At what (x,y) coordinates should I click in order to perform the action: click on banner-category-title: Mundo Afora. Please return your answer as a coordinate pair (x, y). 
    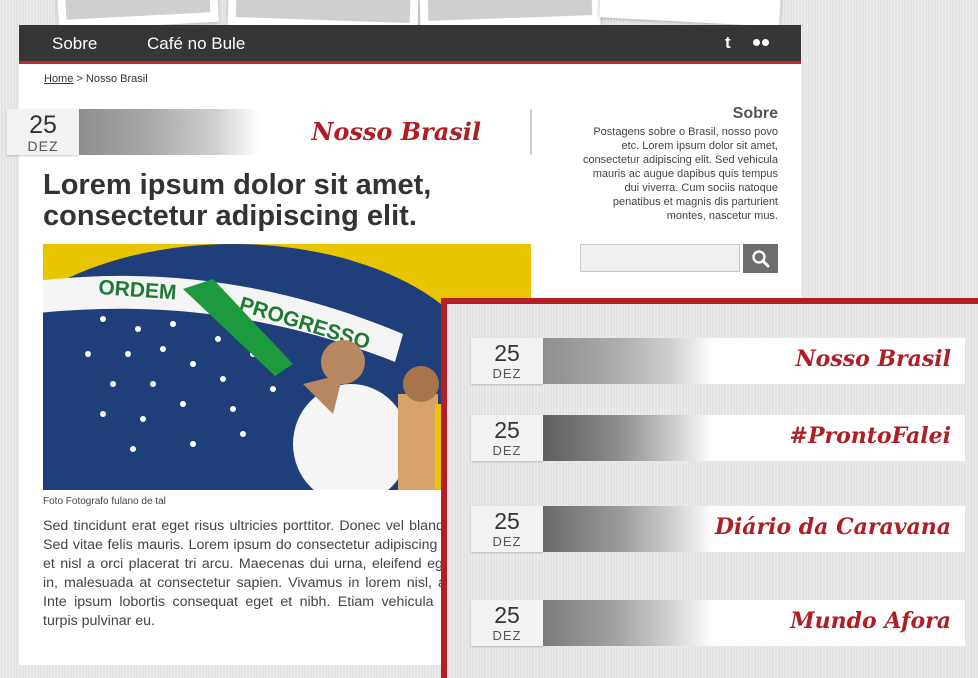
    Looking at the image, I should click on (870, 621).